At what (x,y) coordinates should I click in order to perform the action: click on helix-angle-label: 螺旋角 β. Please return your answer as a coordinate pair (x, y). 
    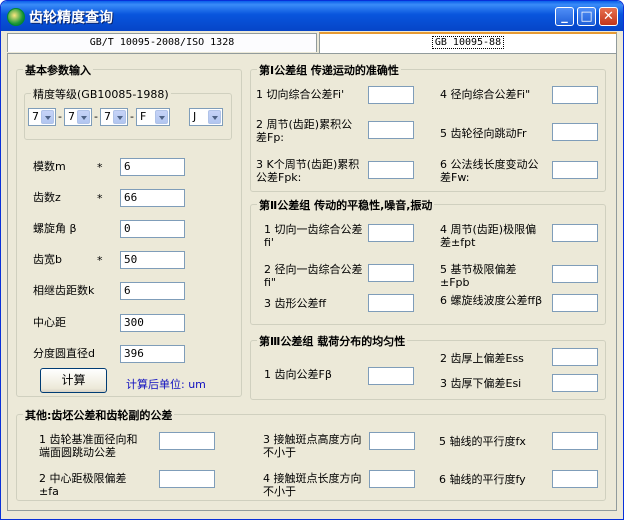
    Looking at the image, I should click on (55, 228).